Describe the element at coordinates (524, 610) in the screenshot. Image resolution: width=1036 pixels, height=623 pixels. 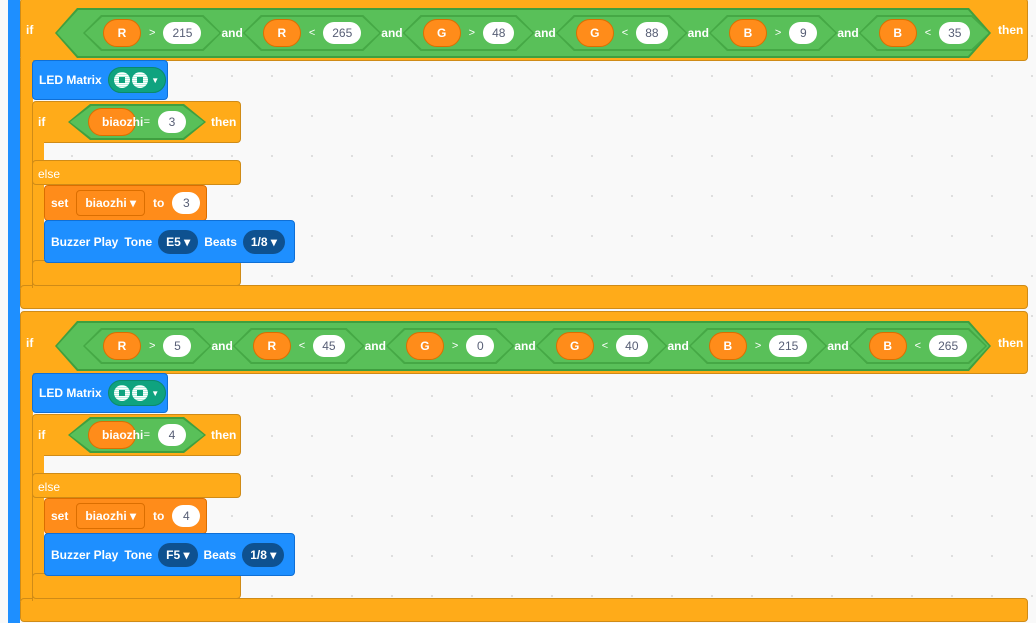
I see `if-footer` at that location.